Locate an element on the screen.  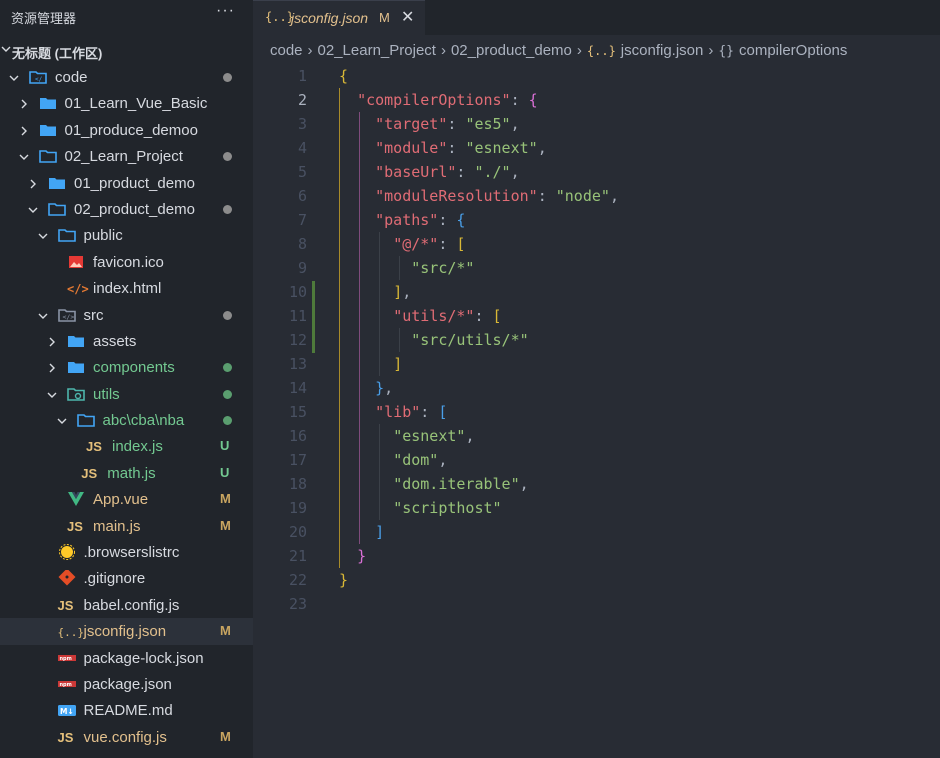
tree-item: npm package-lock.json is located at coordinates (126, 658).